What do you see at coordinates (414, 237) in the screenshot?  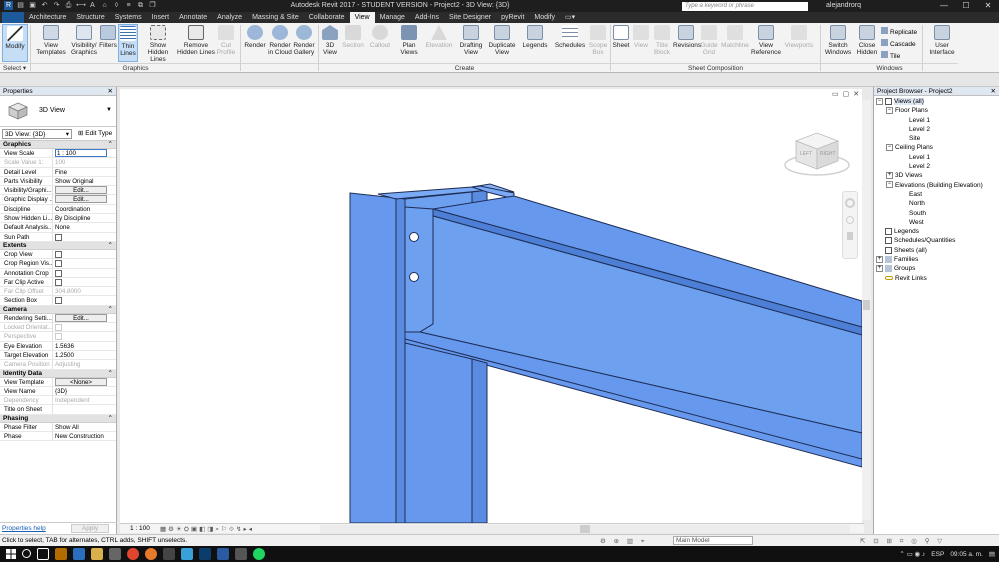 I see `bolt-hole` at bounding box center [414, 237].